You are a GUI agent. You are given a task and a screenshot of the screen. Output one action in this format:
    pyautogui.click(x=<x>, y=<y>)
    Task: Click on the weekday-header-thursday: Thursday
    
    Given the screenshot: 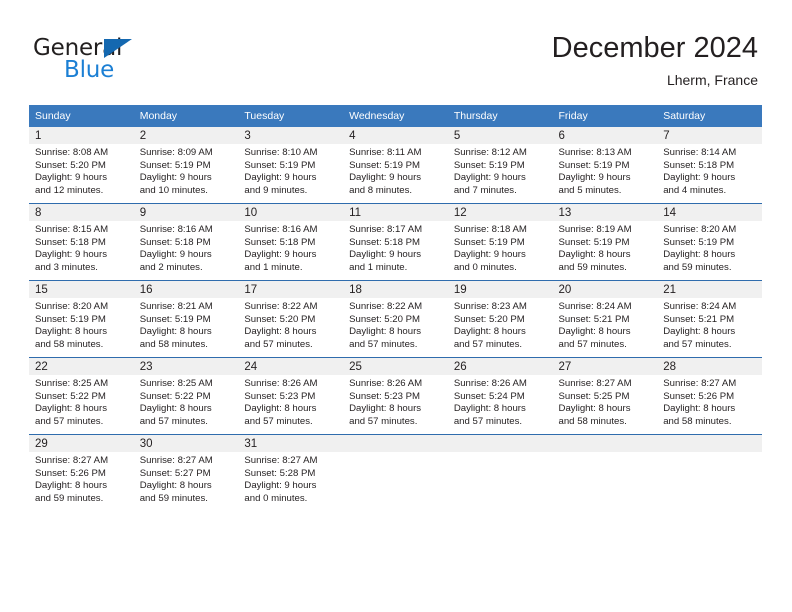 What is the action you would take?
    pyautogui.click(x=500, y=116)
    